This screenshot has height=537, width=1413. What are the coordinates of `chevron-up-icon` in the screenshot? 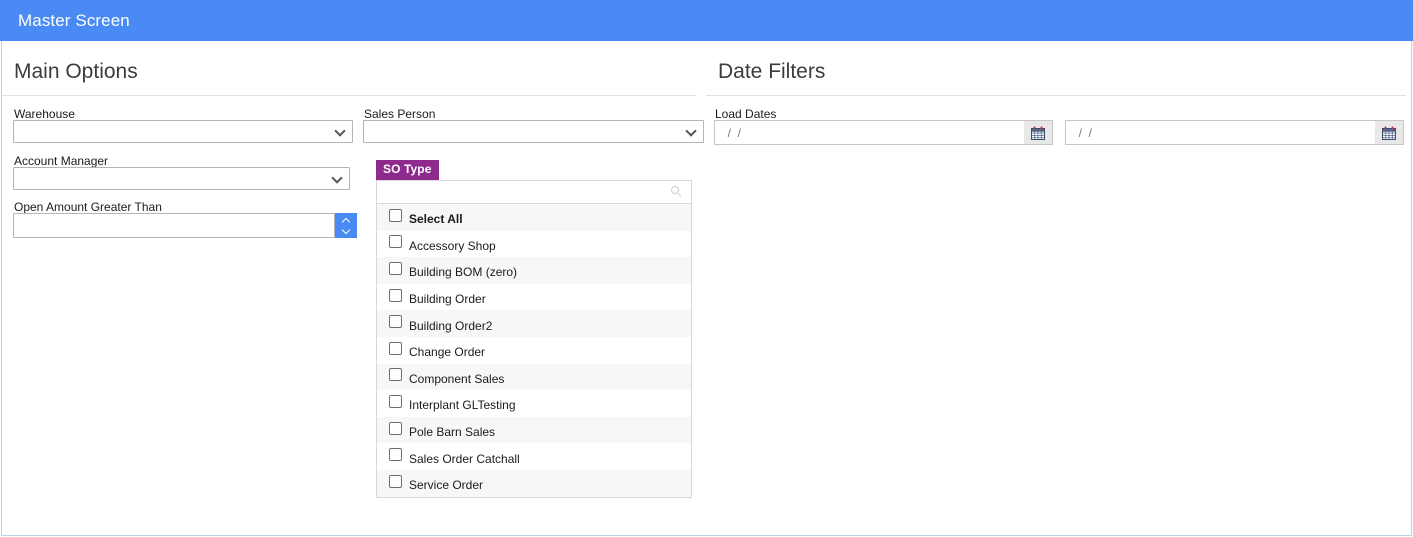 It's located at (346, 221).